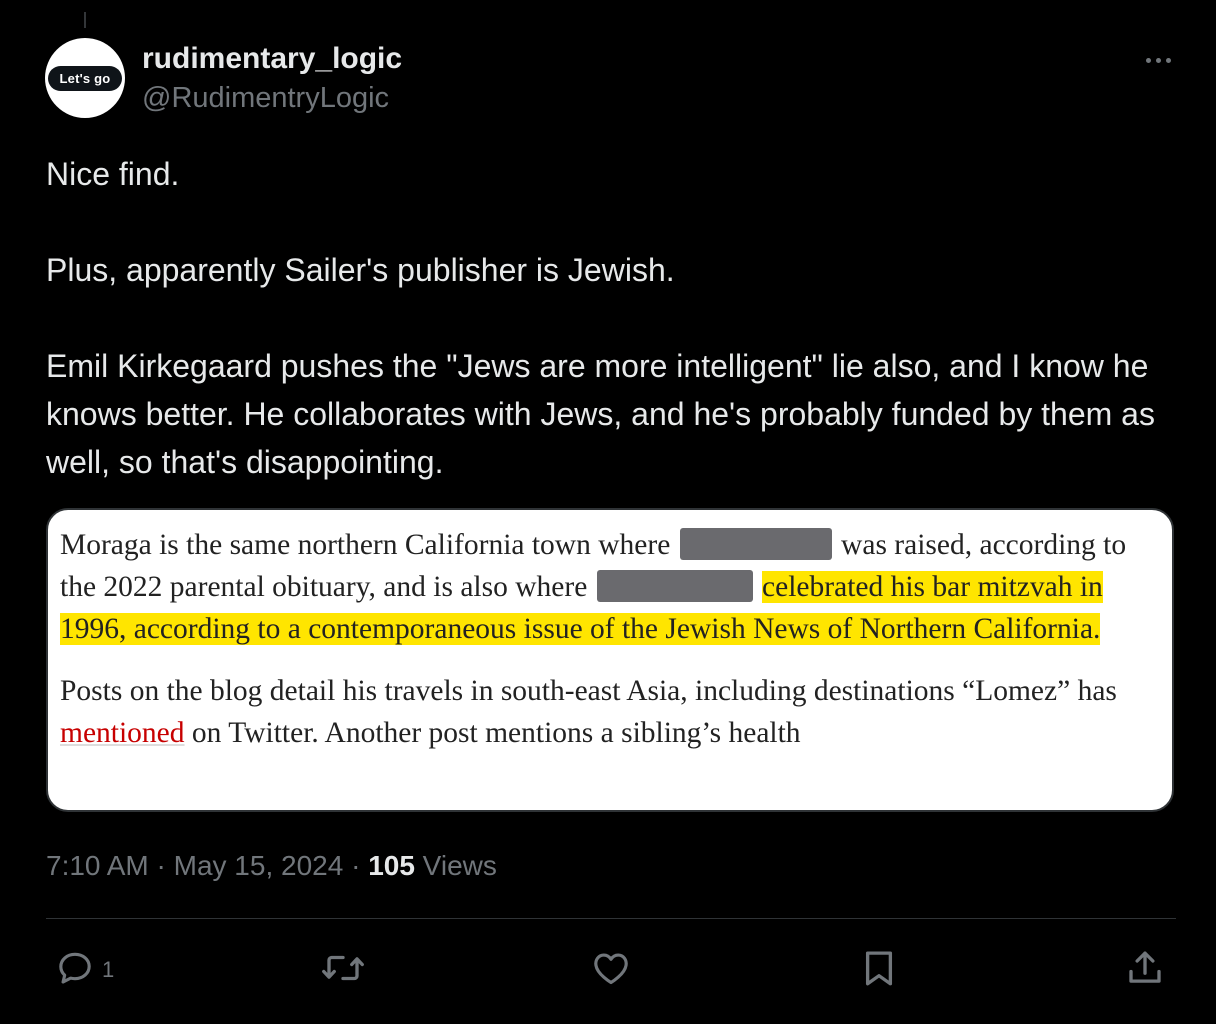 Image resolution: width=1216 pixels, height=1024 pixels. Describe the element at coordinates (75, 968) in the screenshot. I see `reply-icon` at that location.